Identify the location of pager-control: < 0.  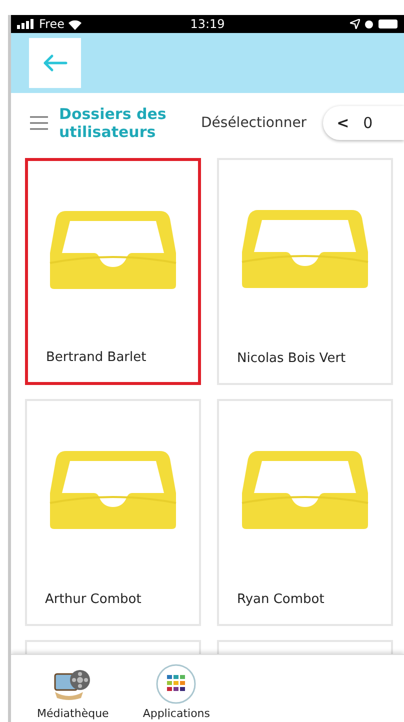
(363, 123).